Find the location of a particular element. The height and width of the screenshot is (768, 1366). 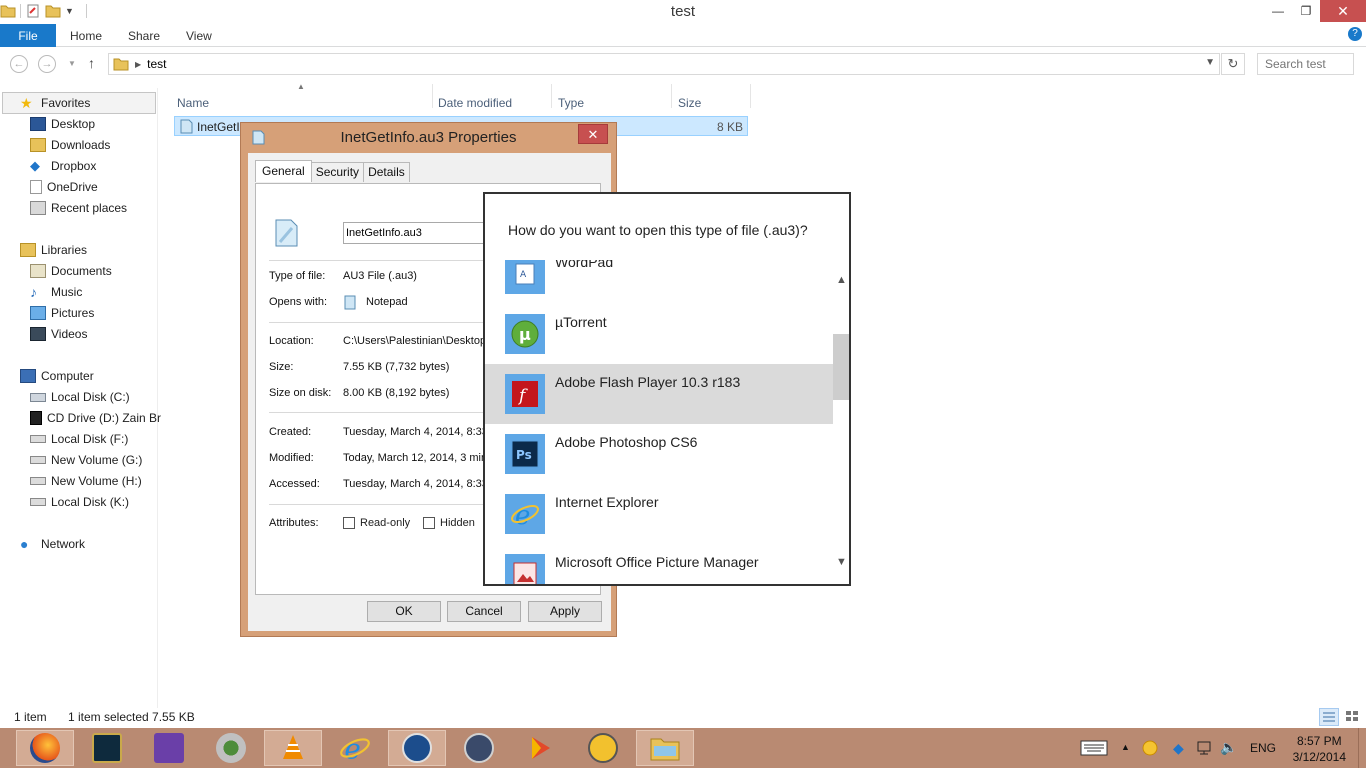

up-button: ↑ is located at coordinates (91, 63).